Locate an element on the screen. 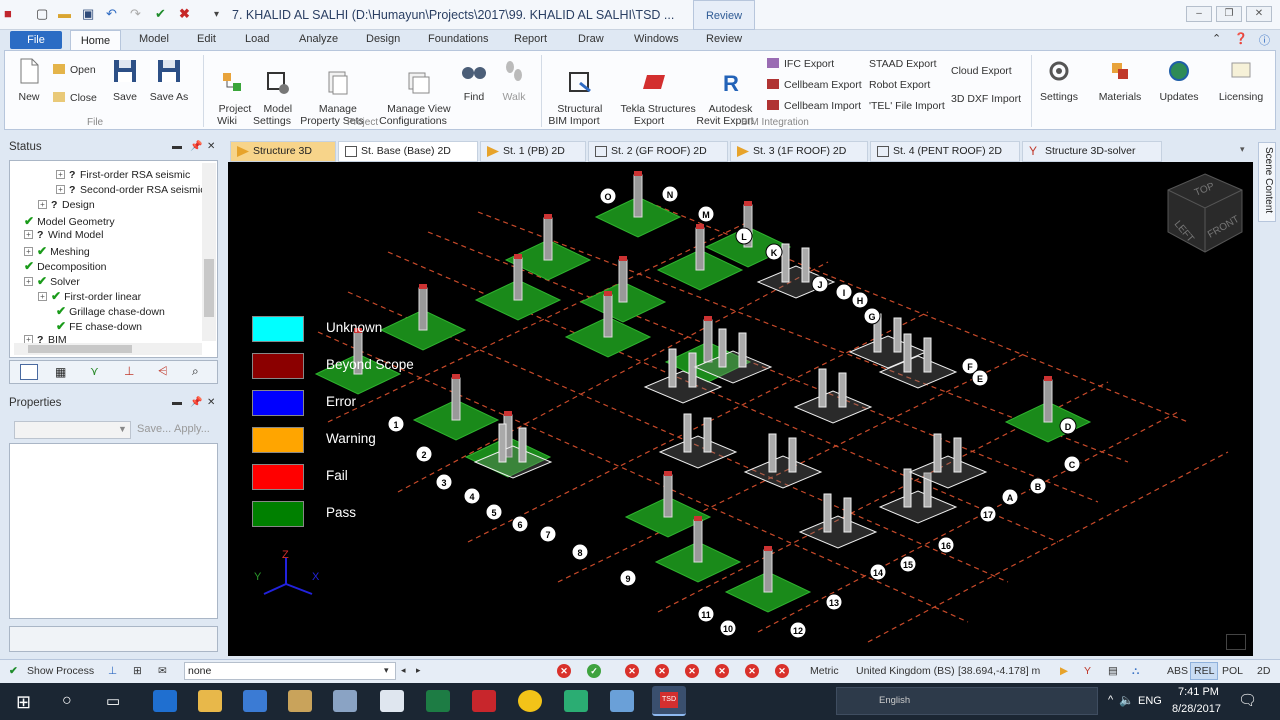 The height and width of the screenshot is (720, 1280). tab-design: Design is located at coordinates (383, 39).